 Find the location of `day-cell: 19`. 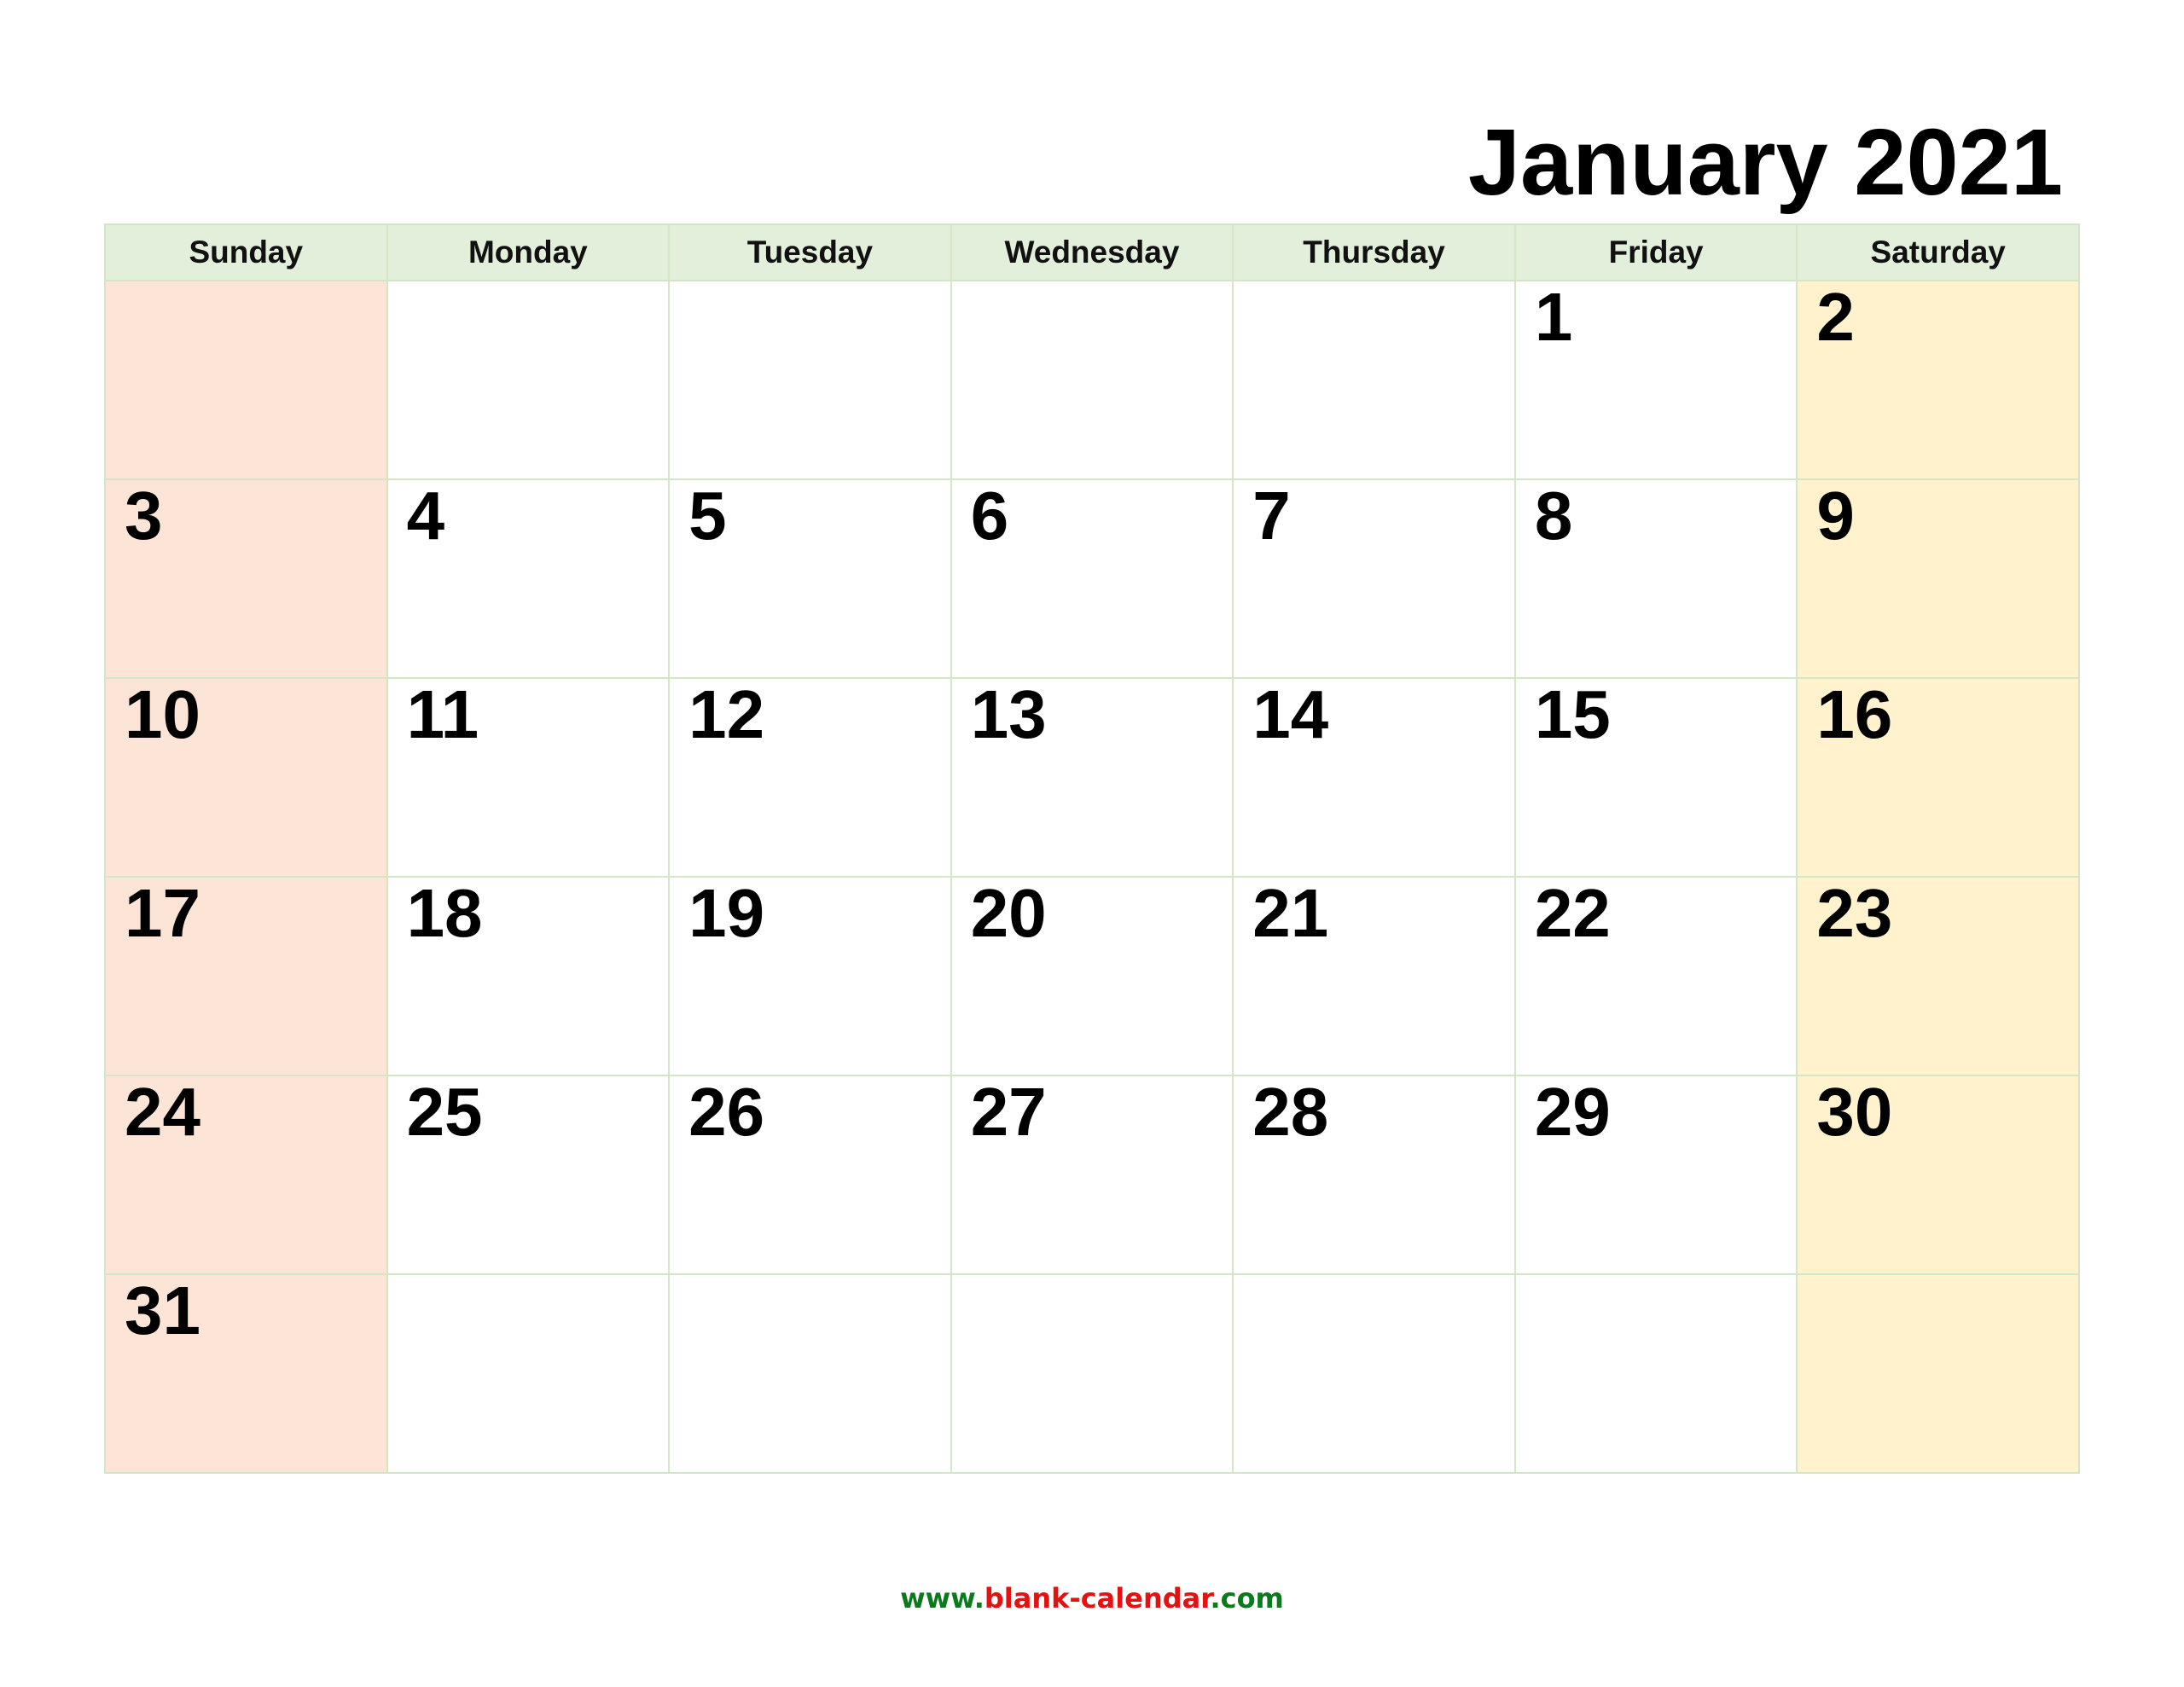

day-cell: 19 is located at coordinates (810, 975).